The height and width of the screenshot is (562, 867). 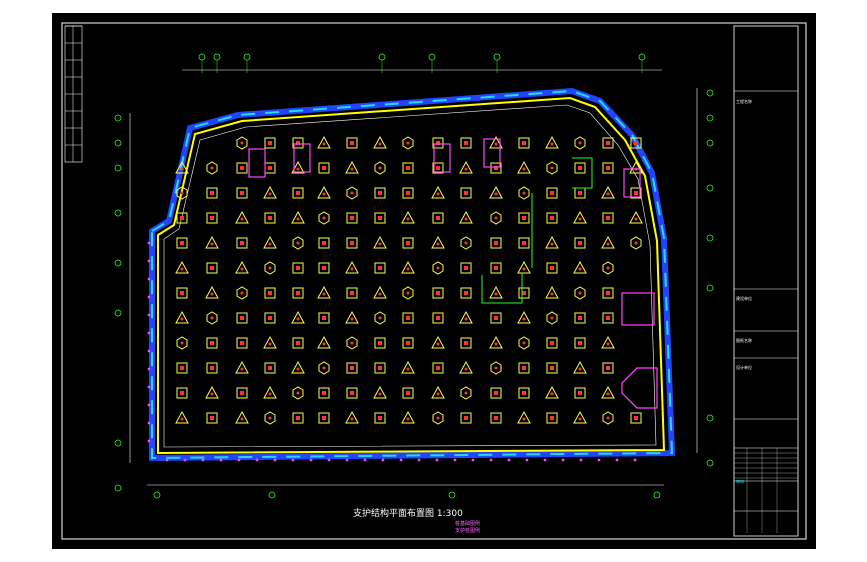 What do you see at coordinates (408, 514) in the screenshot?
I see `drawing-title: 支护结构平面布置图 1:300` at bounding box center [408, 514].